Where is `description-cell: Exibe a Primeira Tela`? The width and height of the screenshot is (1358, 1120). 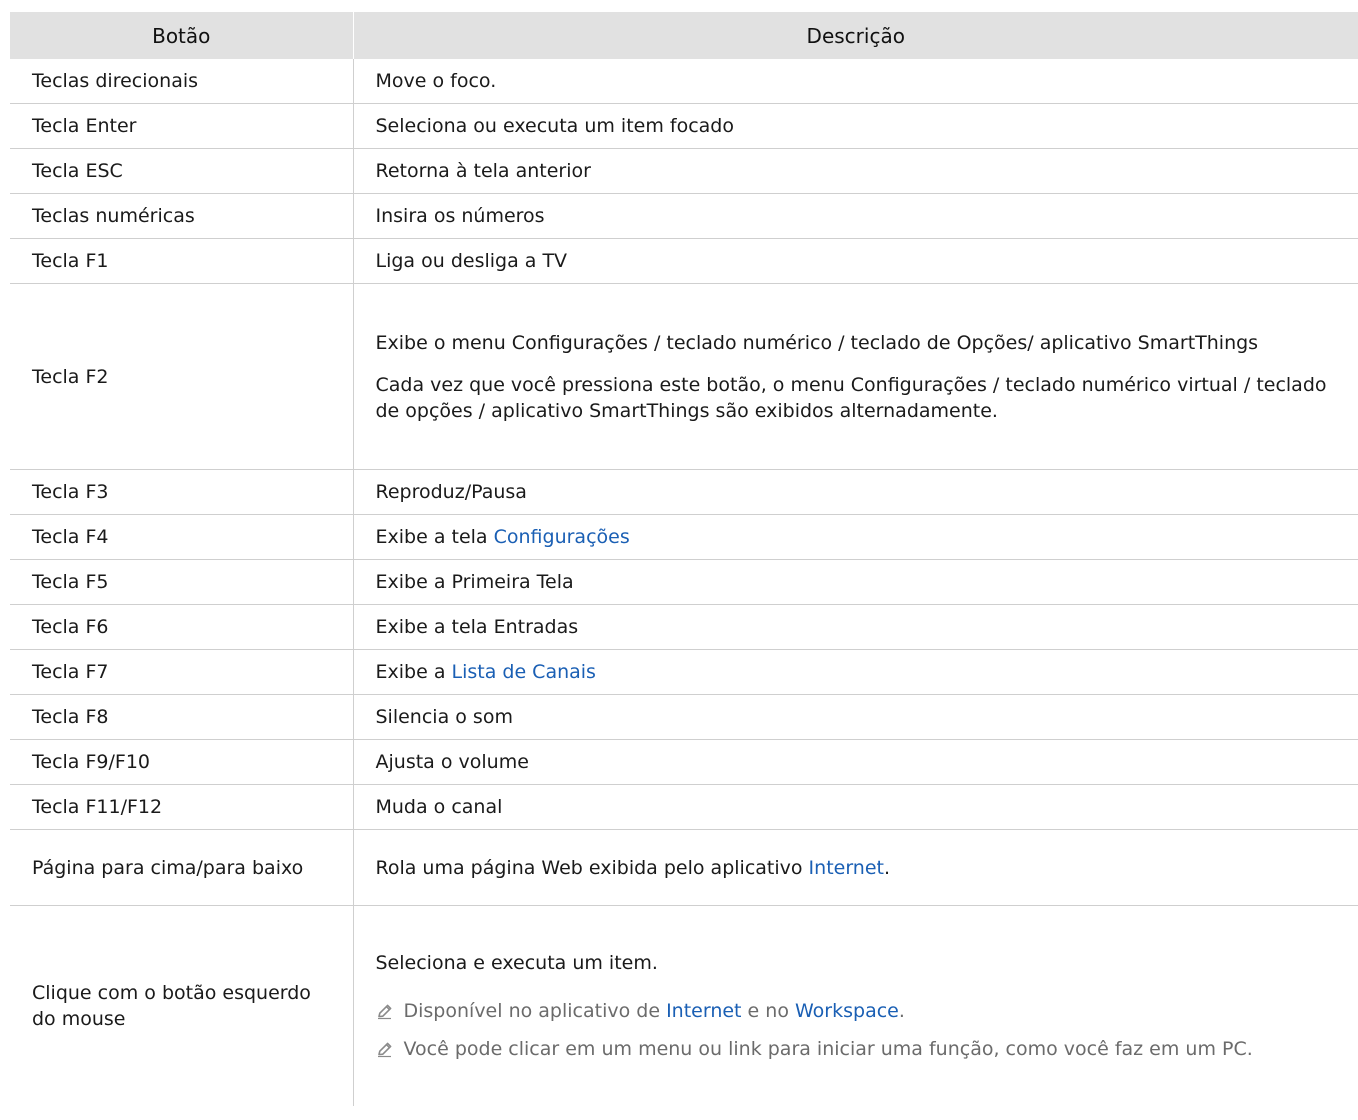 description-cell: Exibe a Primeira Tela is located at coordinates (855, 582).